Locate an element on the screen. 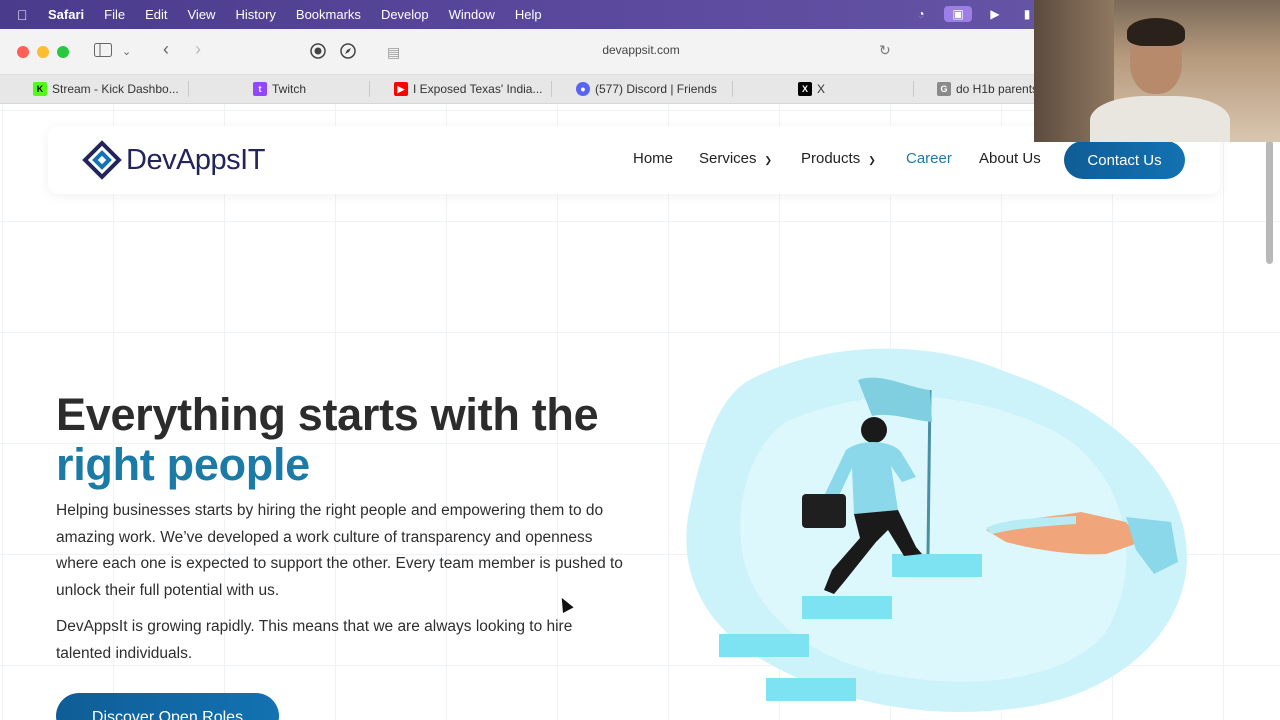 The image size is (1280, 720). menu-view: View is located at coordinates (202, 14).